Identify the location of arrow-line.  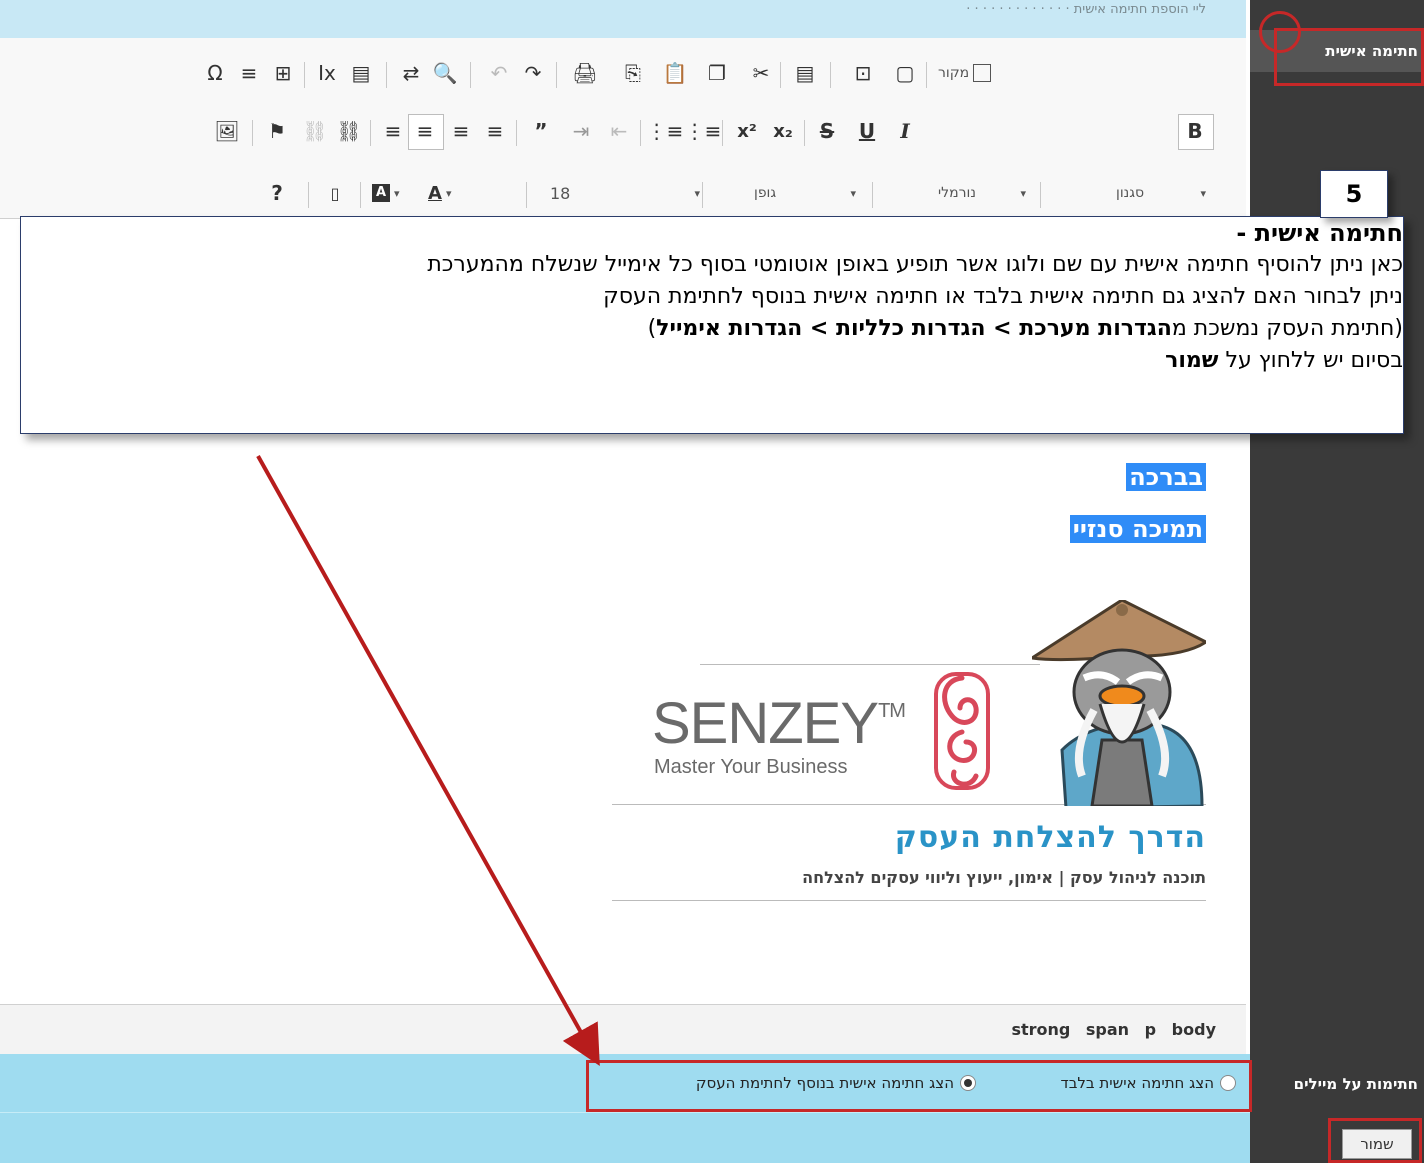
(428, 760).